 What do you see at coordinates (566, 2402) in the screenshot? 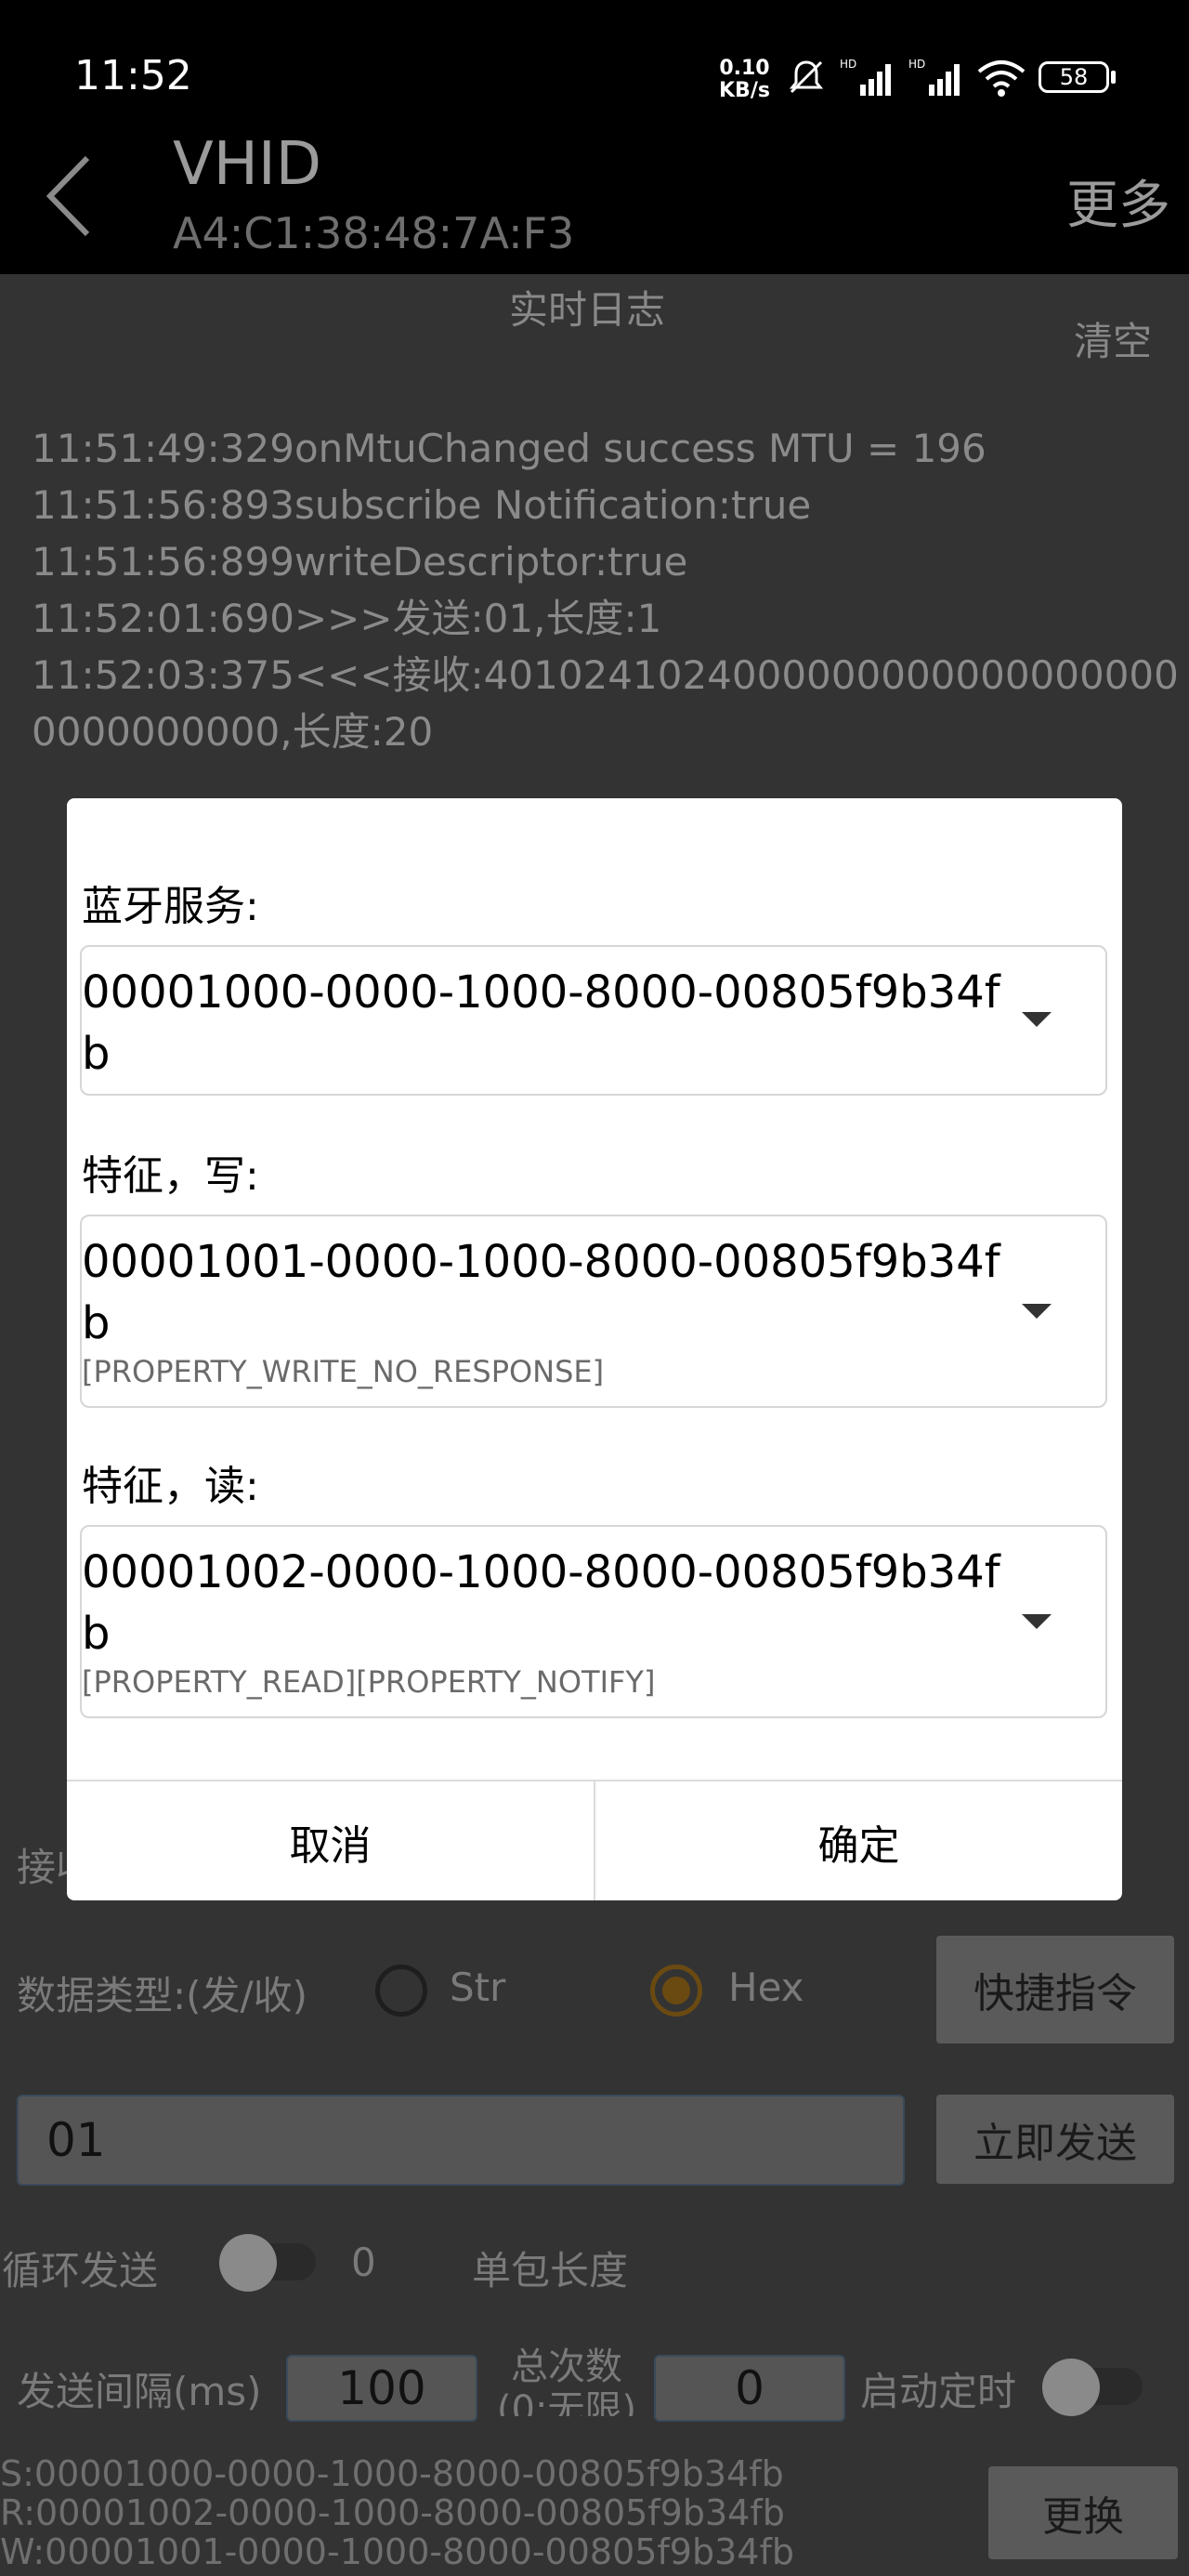
I see `total-count-sub: (0:无限)` at bounding box center [566, 2402].